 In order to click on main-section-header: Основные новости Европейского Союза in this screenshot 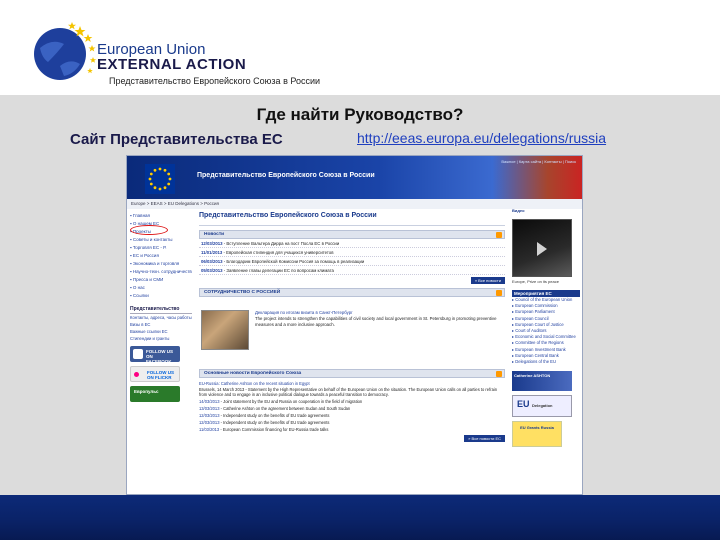, I will do `click(352, 373)`.